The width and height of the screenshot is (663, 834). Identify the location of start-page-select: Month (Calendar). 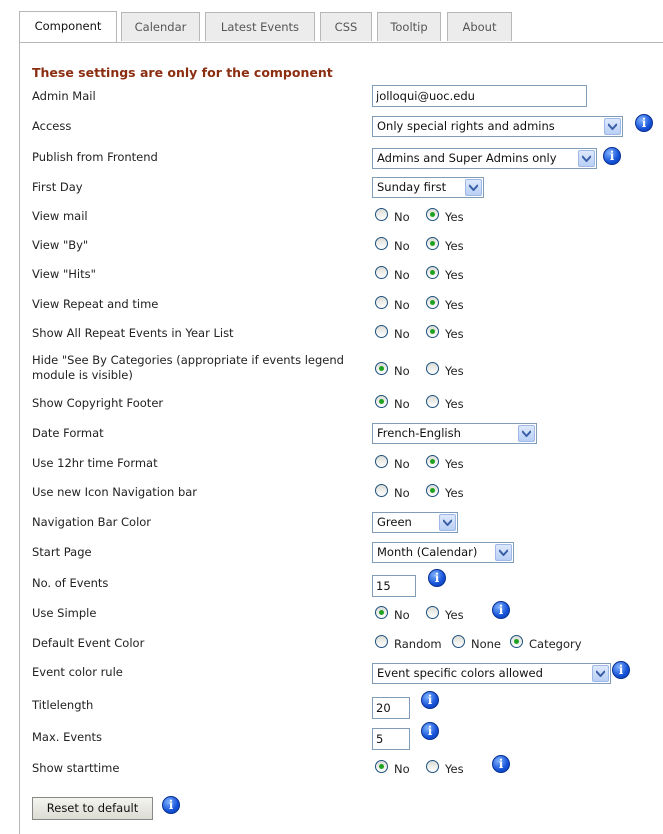
(443, 552).